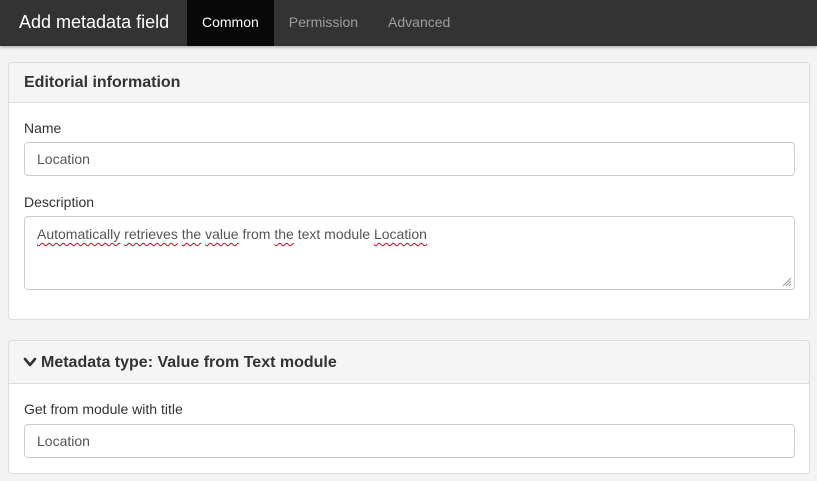 Image resolution: width=817 pixels, height=481 pixels. What do you see at coordinates (59, 202) in the screenshot?
I see `description-label: Description` at bounding box center [59, 202].